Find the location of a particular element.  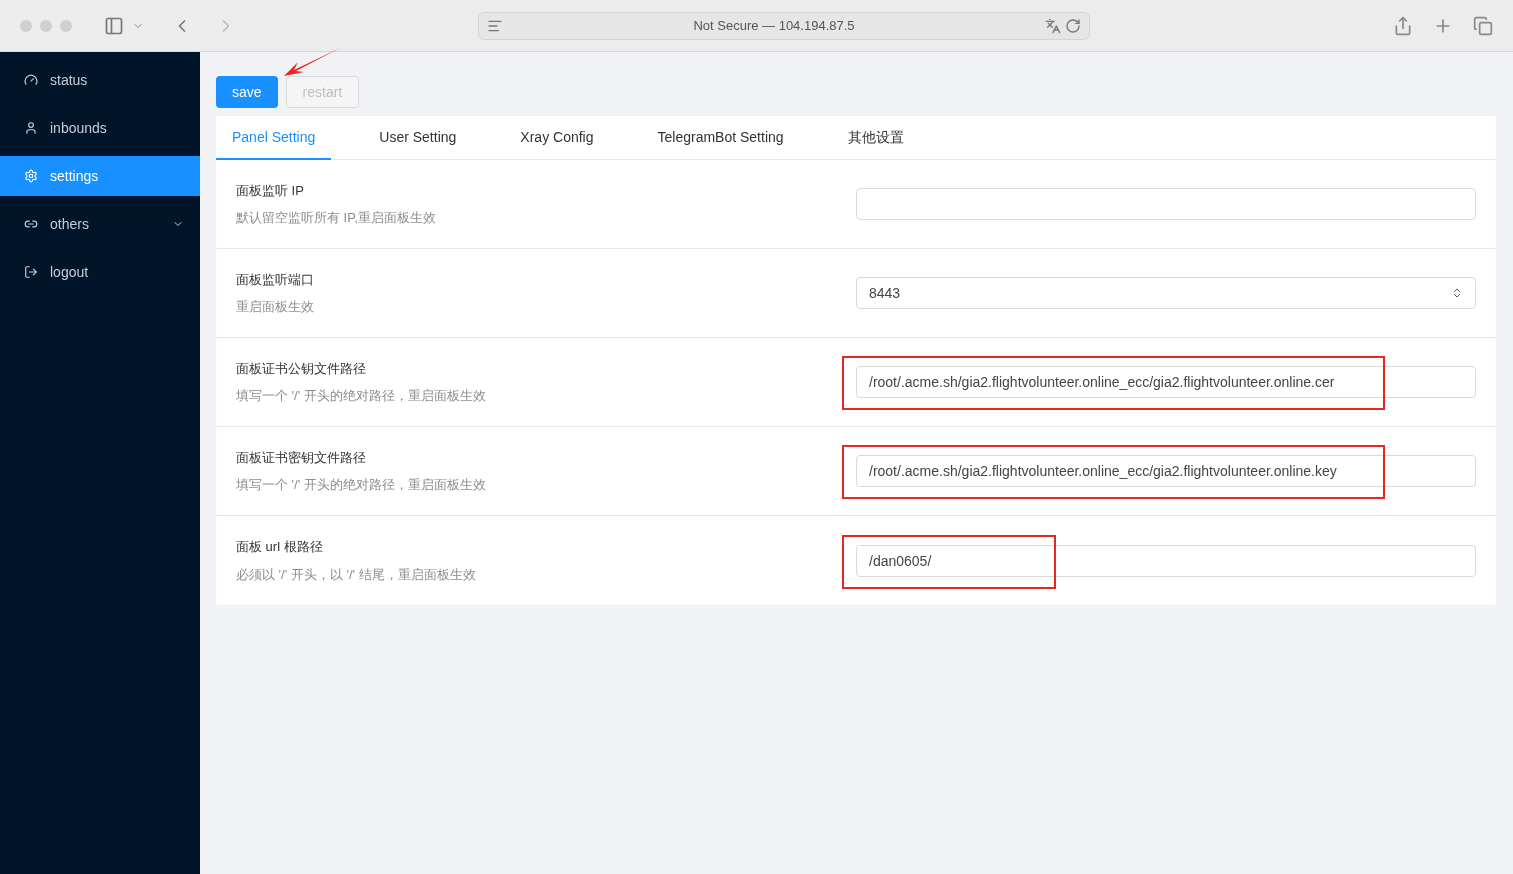

settings-tab: TelegramBot Setting is located at coordinates (720, 138).